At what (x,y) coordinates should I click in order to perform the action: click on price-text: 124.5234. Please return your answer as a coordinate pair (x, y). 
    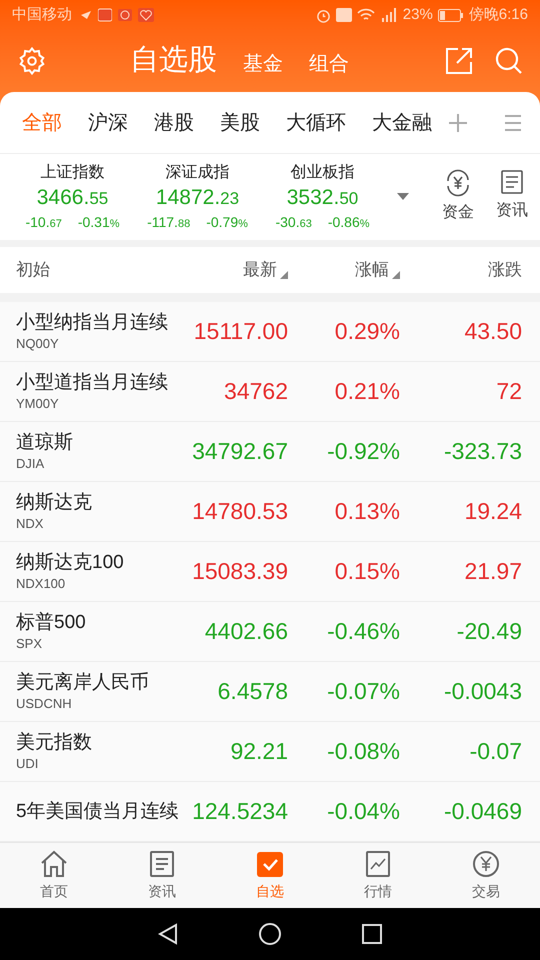
    Looking at the image, I should click on (240, 811).